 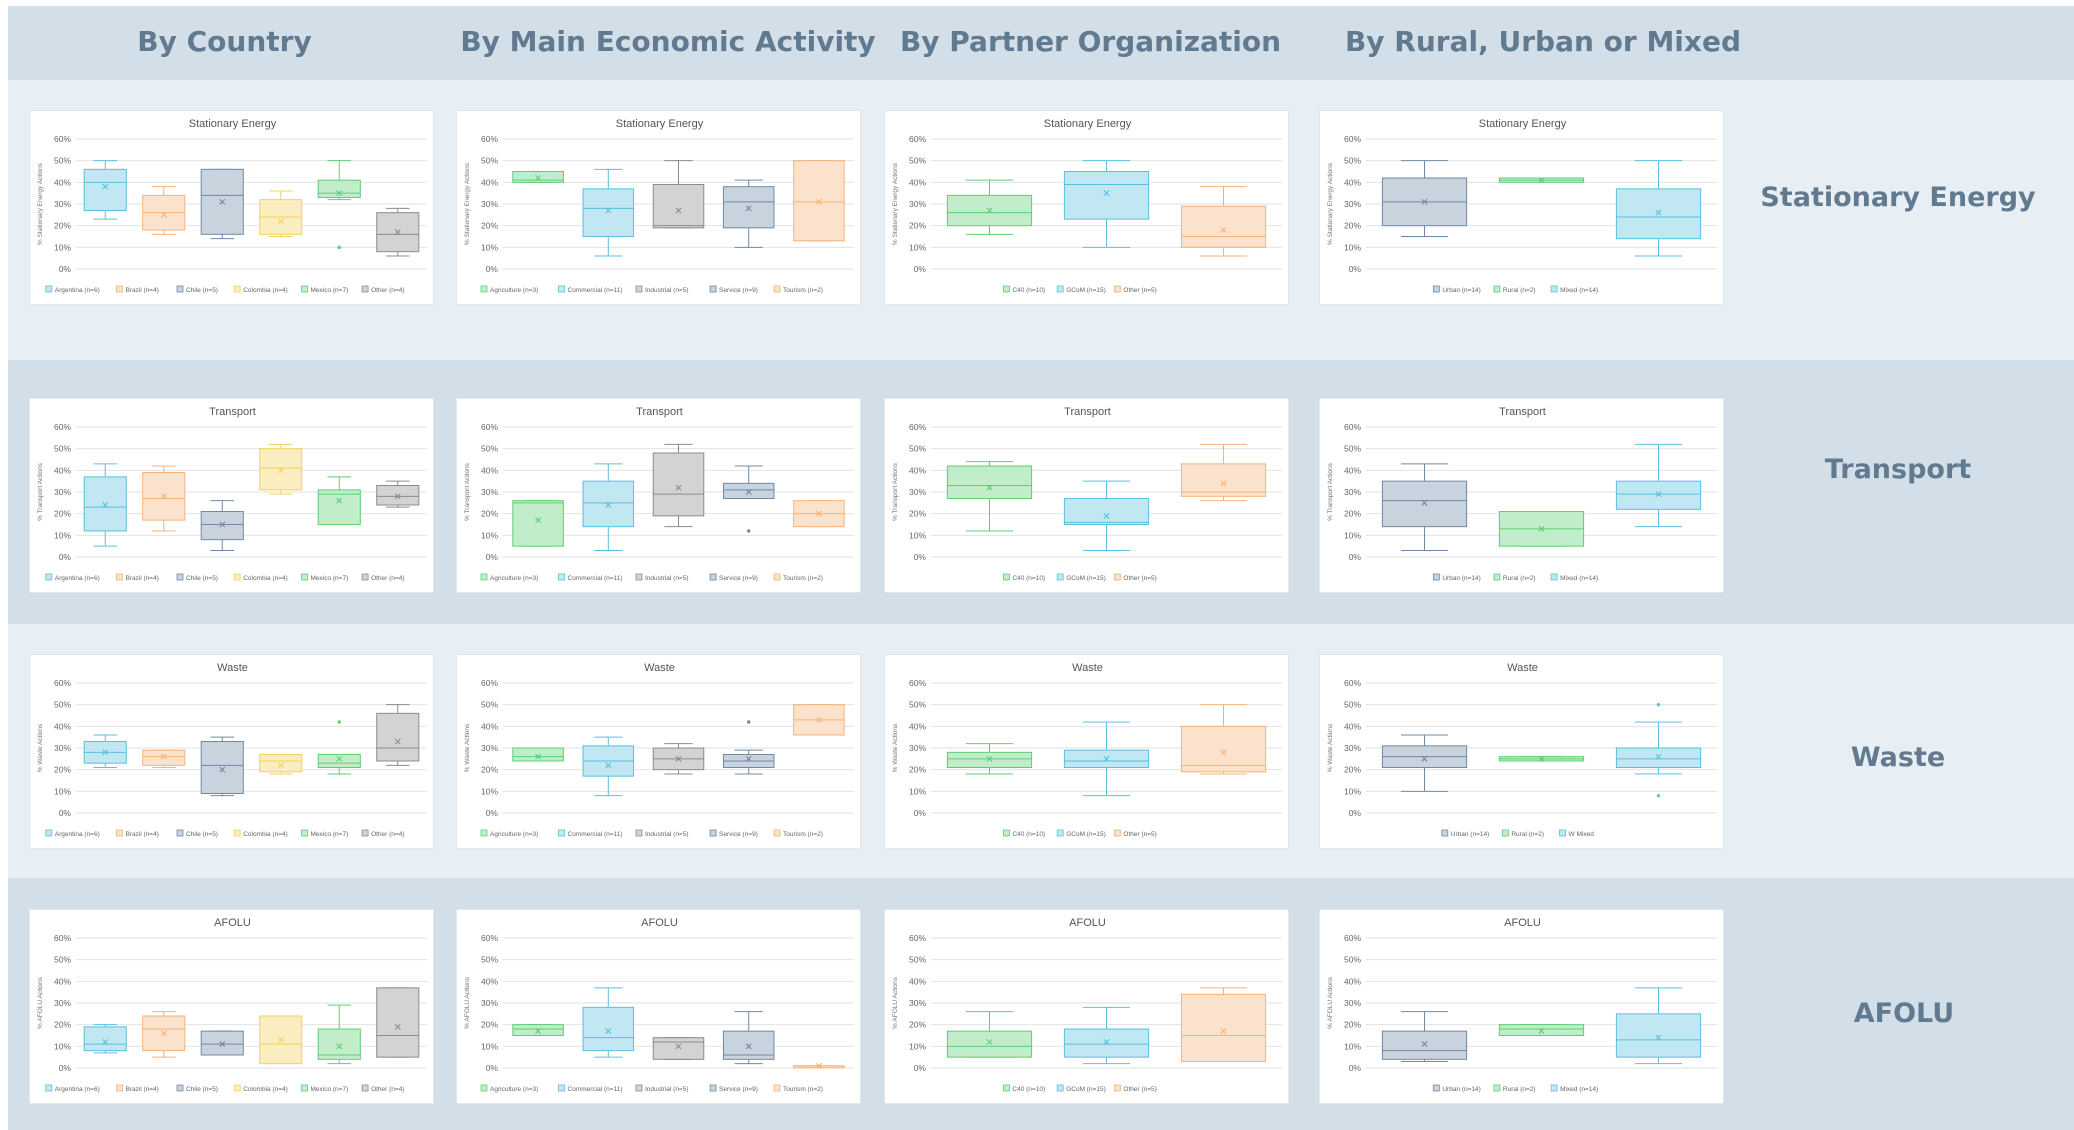 I want to click on legend-label: Agriculture (n=3), so click(x=514, y=1089).